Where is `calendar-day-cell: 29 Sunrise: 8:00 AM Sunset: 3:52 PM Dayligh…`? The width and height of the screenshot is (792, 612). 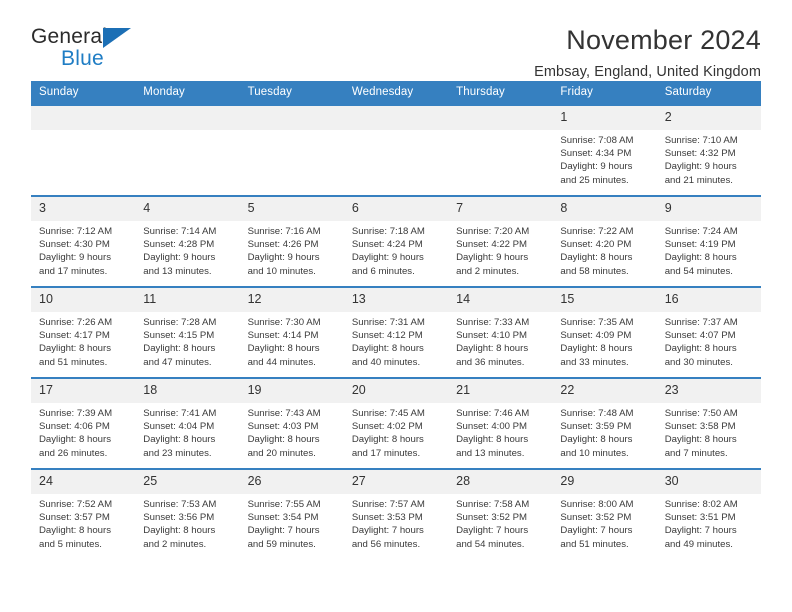
calendar-day-cell: 29 Sunrise: 8:00 AM Sunset: 3:52 PM Dayligh… is located at coordinates (604, 513).